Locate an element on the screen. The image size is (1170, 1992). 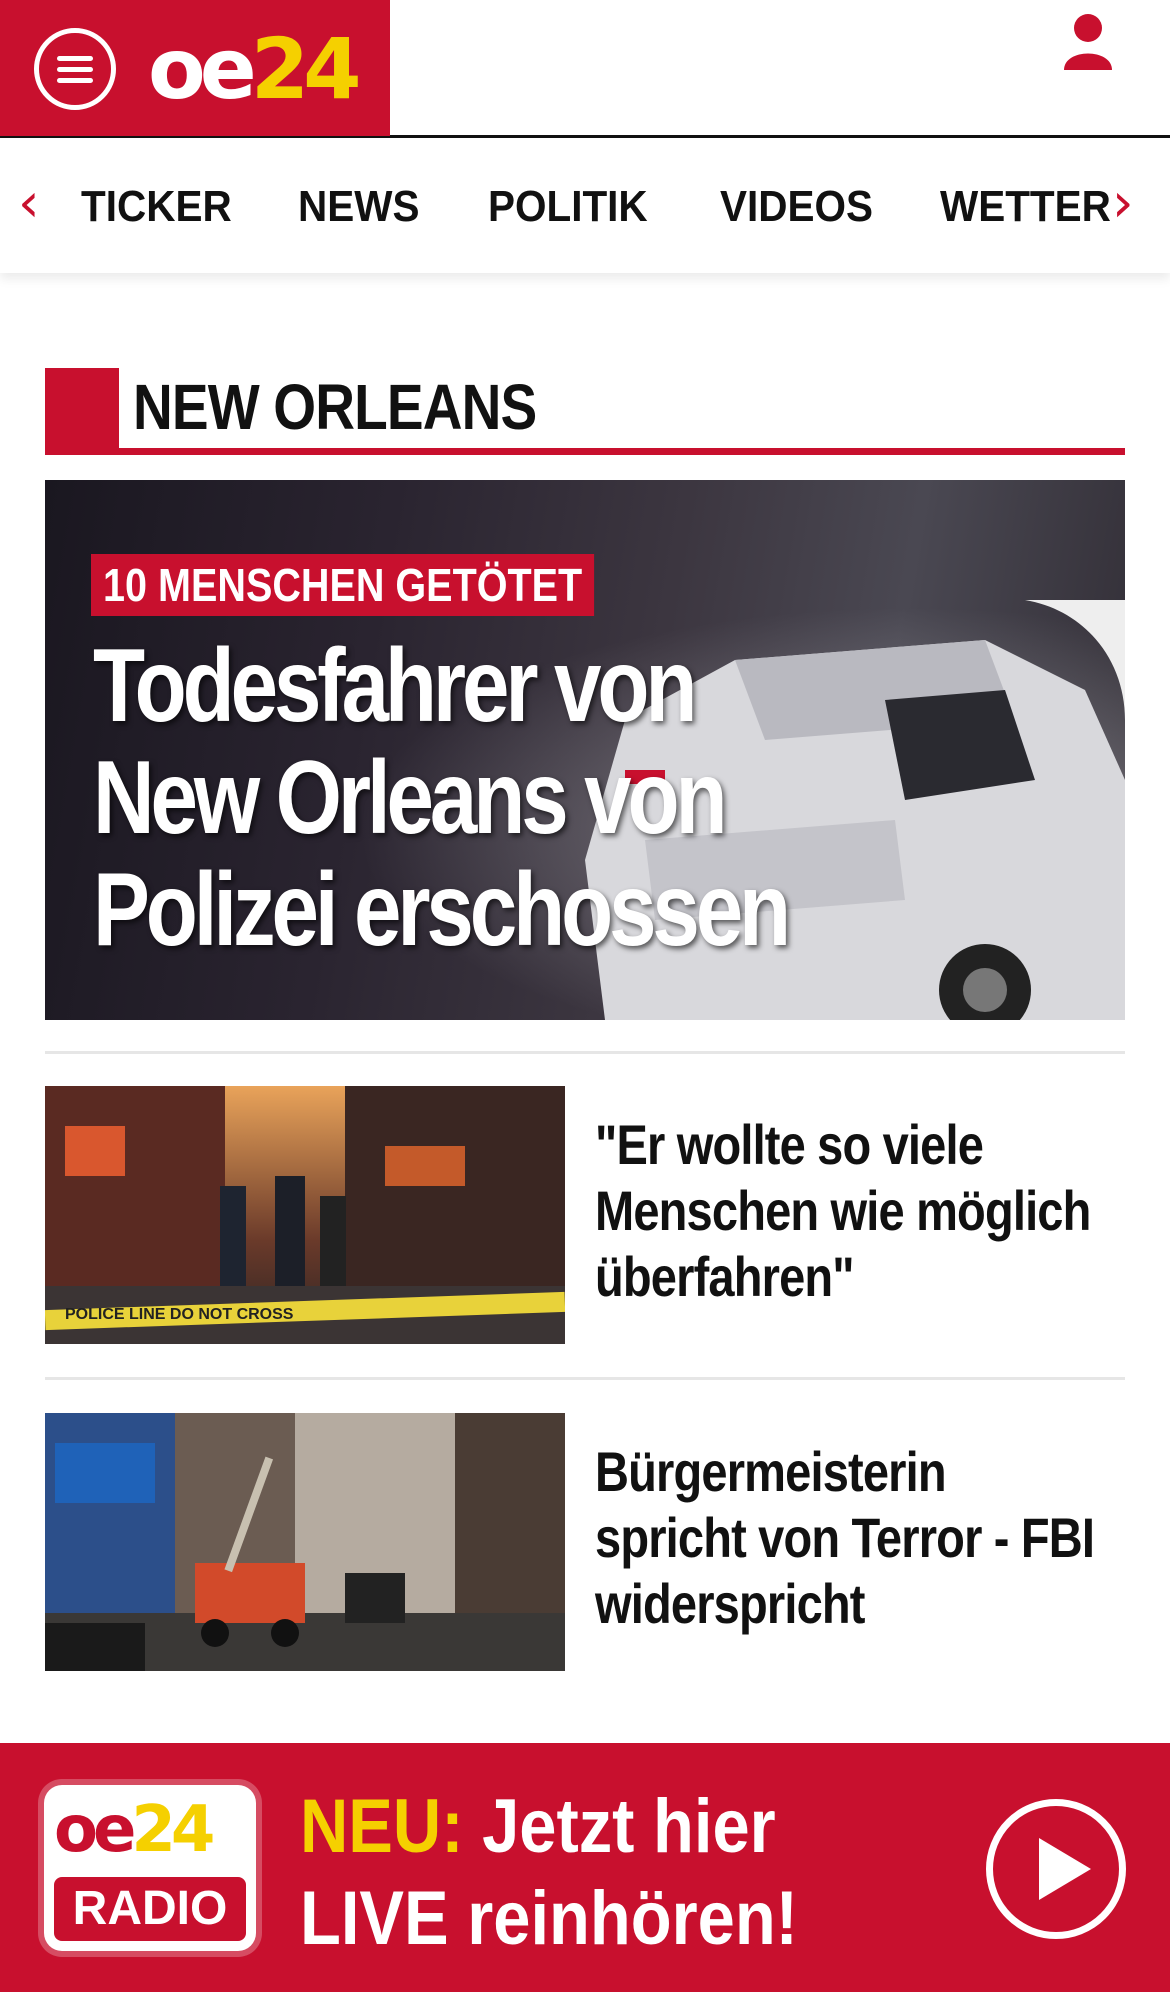
section-title: NEW ORLEANS is located at coordinates (335, 407).